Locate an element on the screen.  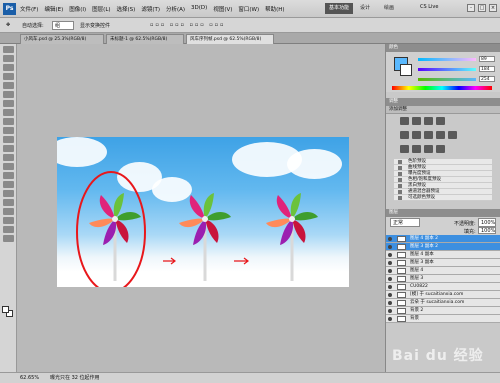
status-zoom: 62.65% is located at coordinates (29, 378).